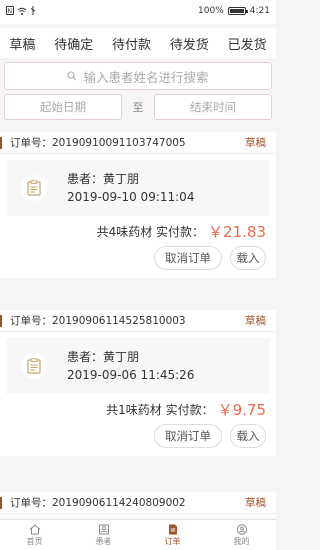 This screenshot has height=550, width=320. I want to click on order-price: ￥21.83, so click(237, 231).